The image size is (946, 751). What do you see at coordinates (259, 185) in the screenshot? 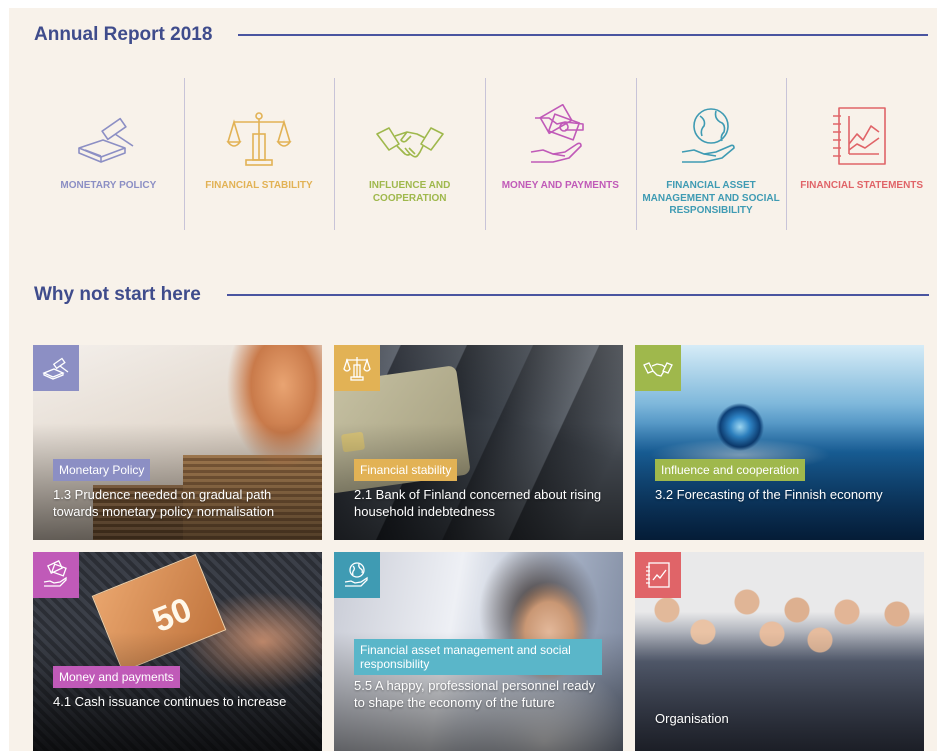
I see `category-label: FINANCIAL STABILITY` at bounding box center [259, 185].